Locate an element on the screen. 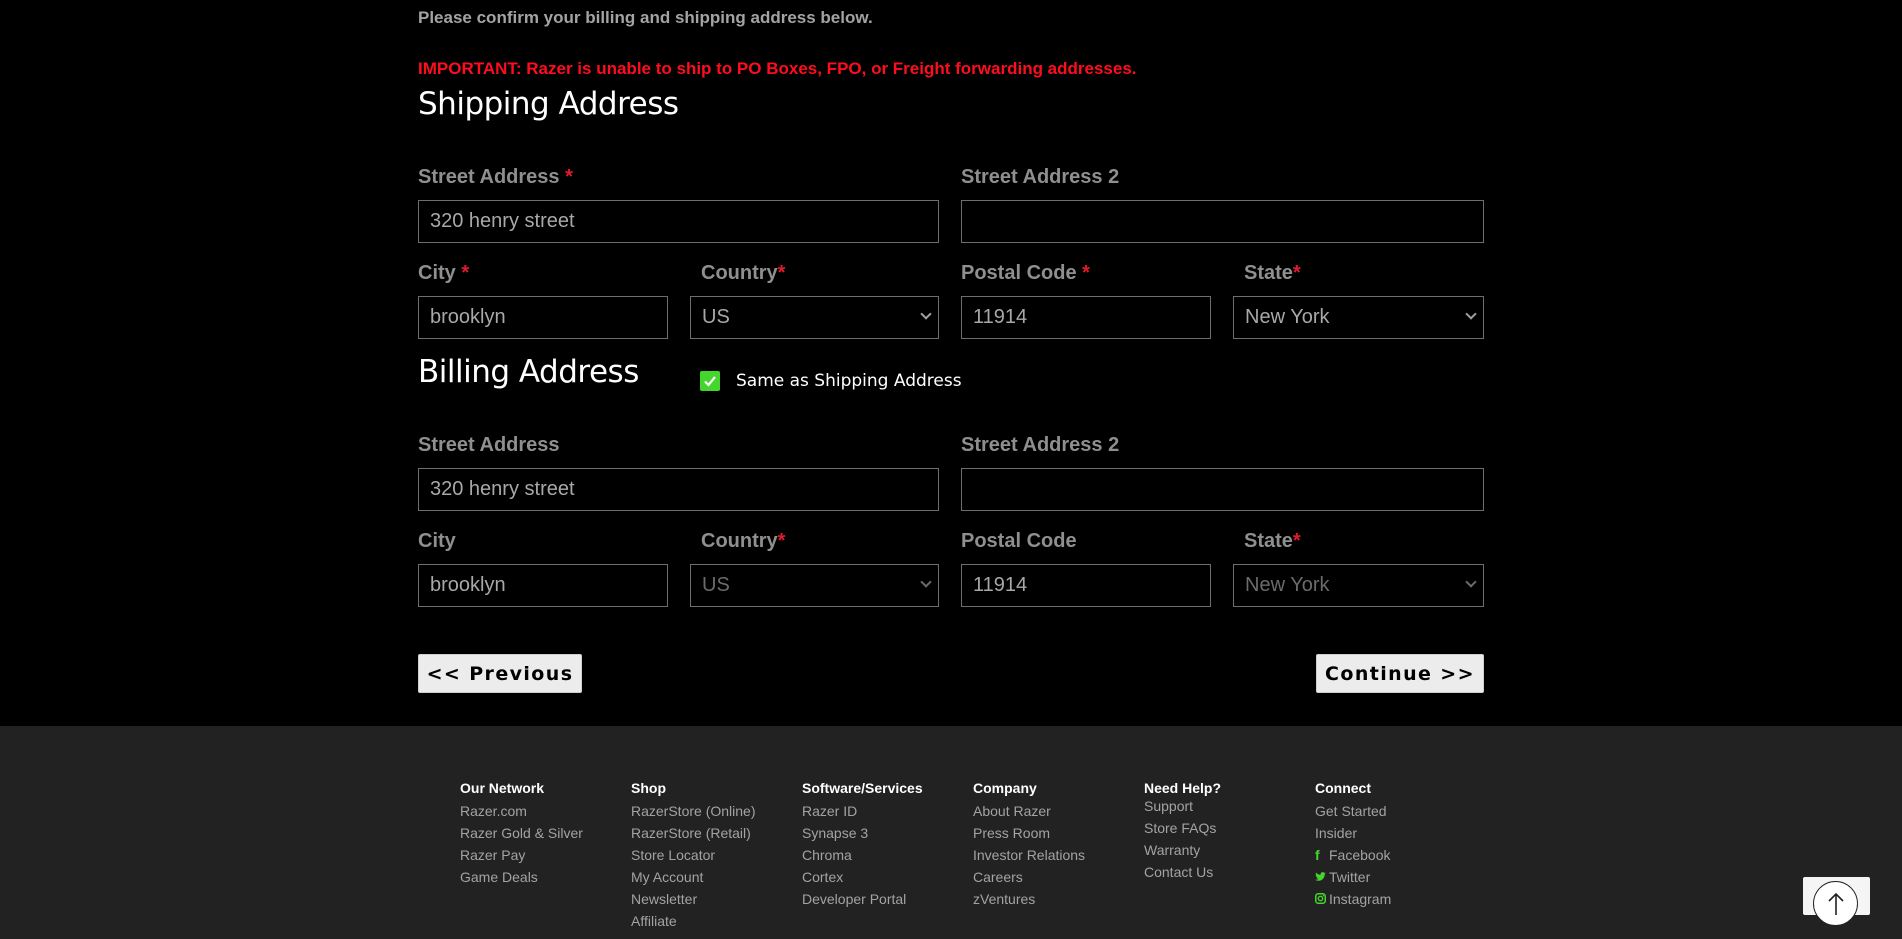  billing-street2-label: Street Address 2 is located at coordinates (1040, 445).